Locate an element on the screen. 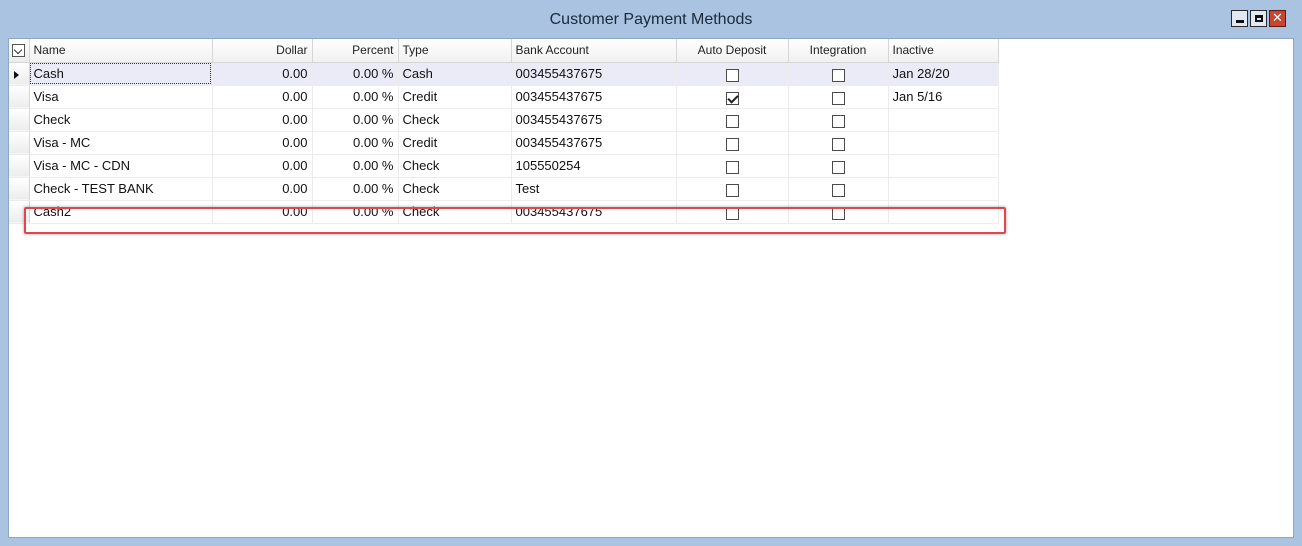  cell-type: Cash is located at coordinates (455, 74).